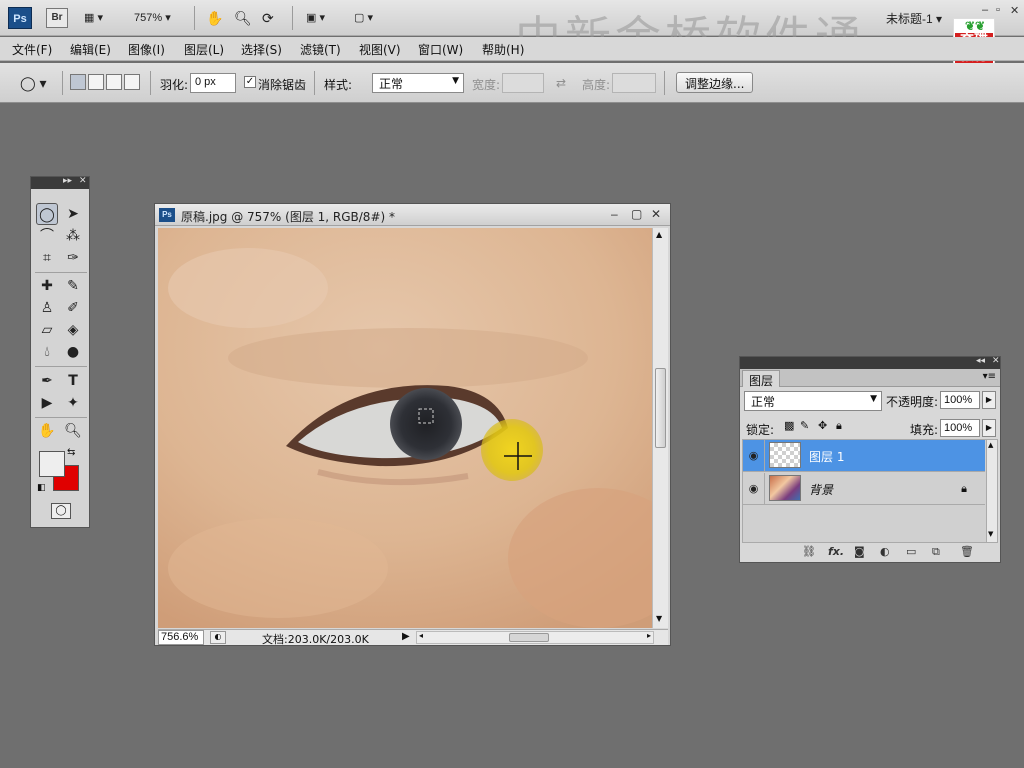 The width and height of the screenshot is (1024, 768). Describe the element at coordinates (809, 551) in the screenshot. I see `link-icon: ⛓` at that location.